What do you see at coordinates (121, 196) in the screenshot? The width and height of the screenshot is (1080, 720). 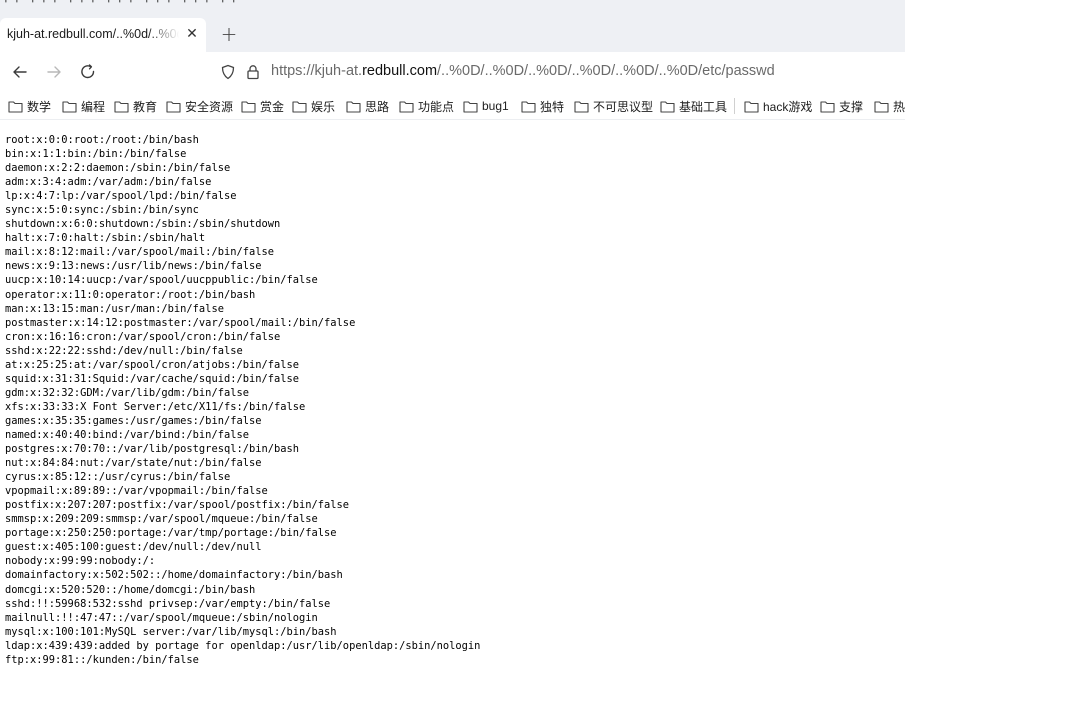 I see `passwd-line: lp:x:4:7:lp:/var/spool/lpd:/bin/false` at bounding box center [121, 196].